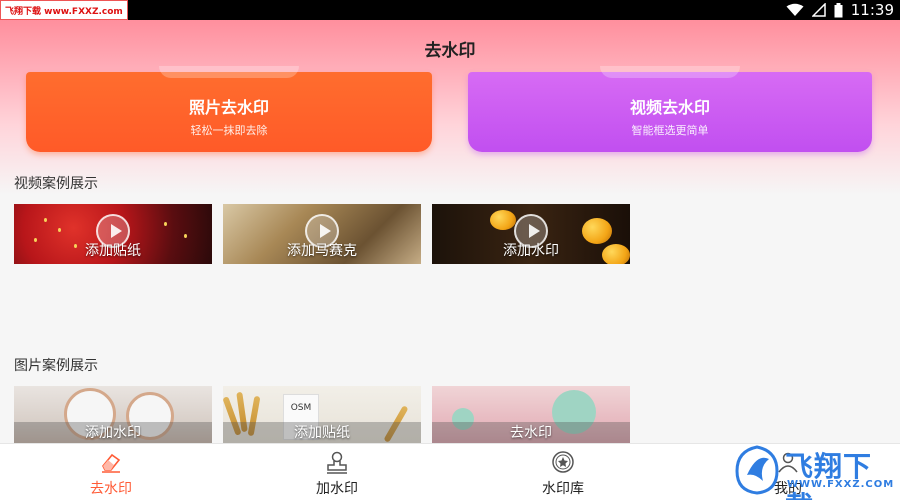 The height and width of the screenshot is (500, 900). I want to click on watermark-badge: 飞翔下载 www.FXXZ.com, so click(64, 10).